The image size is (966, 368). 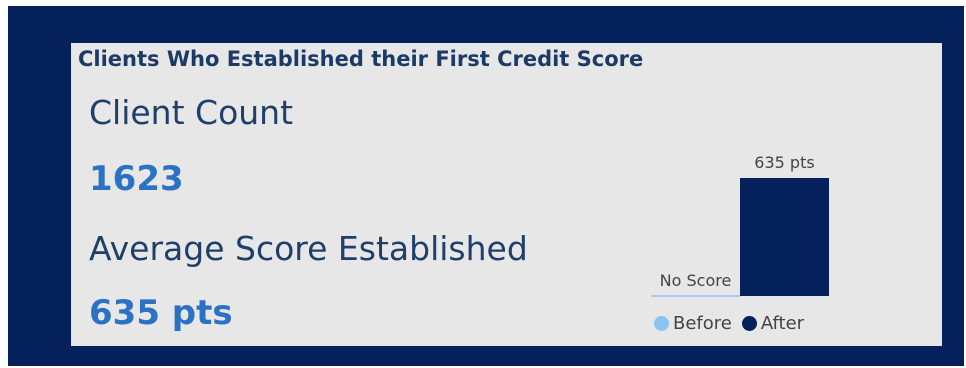 I want to click on legend-label-before: Before, so click(x=702, y=323).